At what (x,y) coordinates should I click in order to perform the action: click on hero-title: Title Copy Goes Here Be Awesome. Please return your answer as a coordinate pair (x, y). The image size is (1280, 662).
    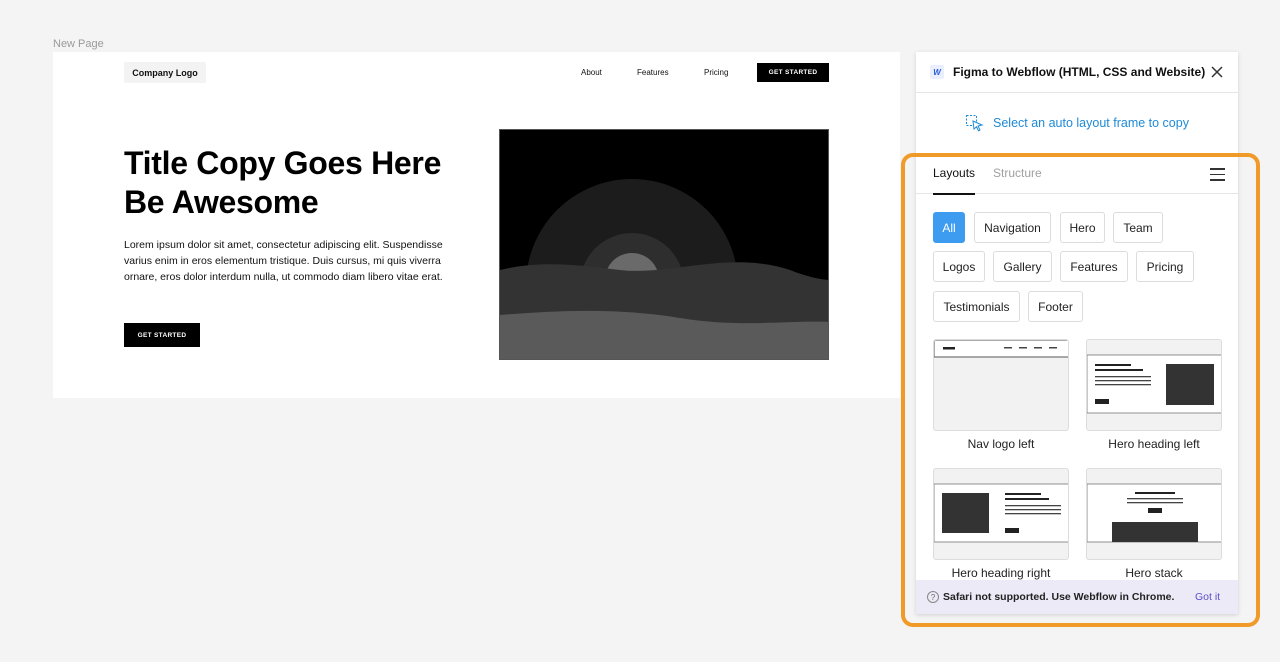
    Looking at the image, I should click on (283, 182).